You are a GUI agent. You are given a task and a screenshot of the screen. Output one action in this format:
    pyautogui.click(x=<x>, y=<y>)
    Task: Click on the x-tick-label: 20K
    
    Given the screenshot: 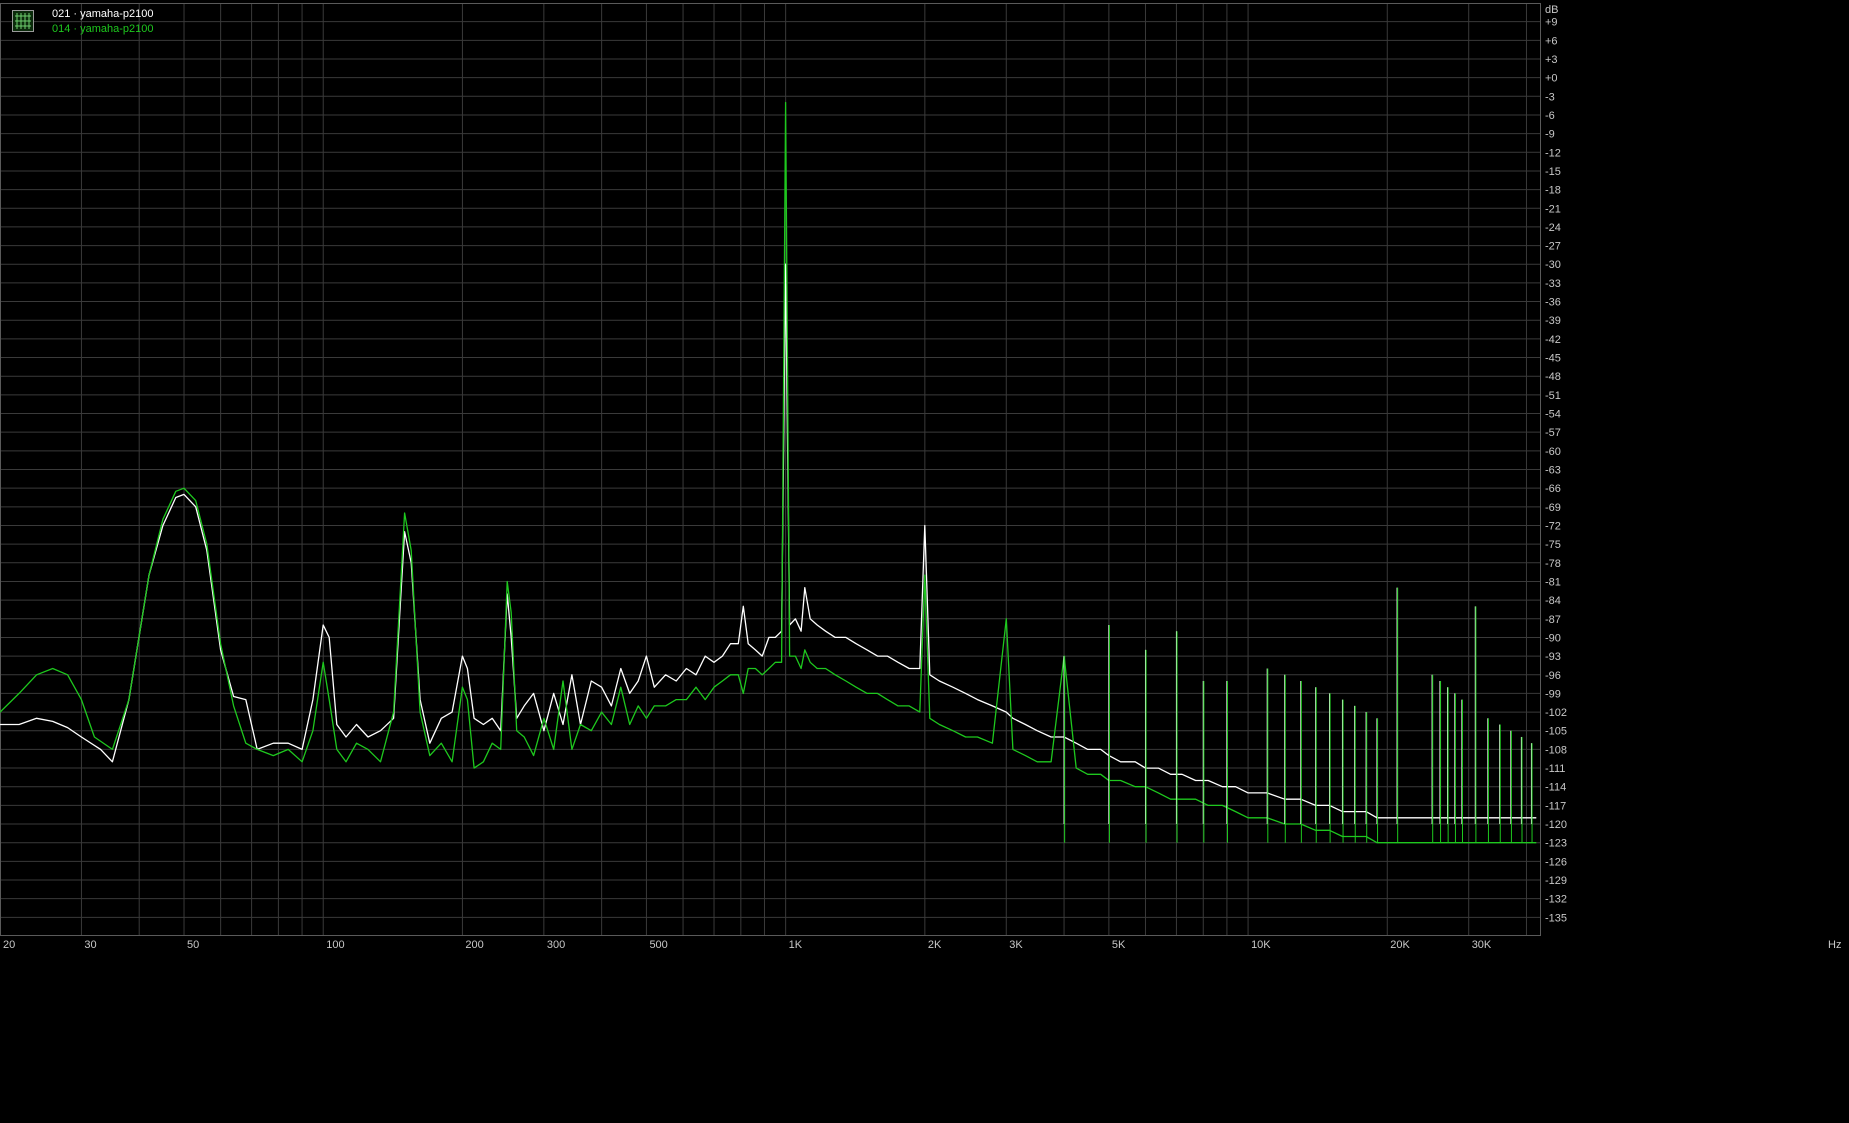 What is the action you would take?
    pyautogui.click(x=1400, y=945)
    